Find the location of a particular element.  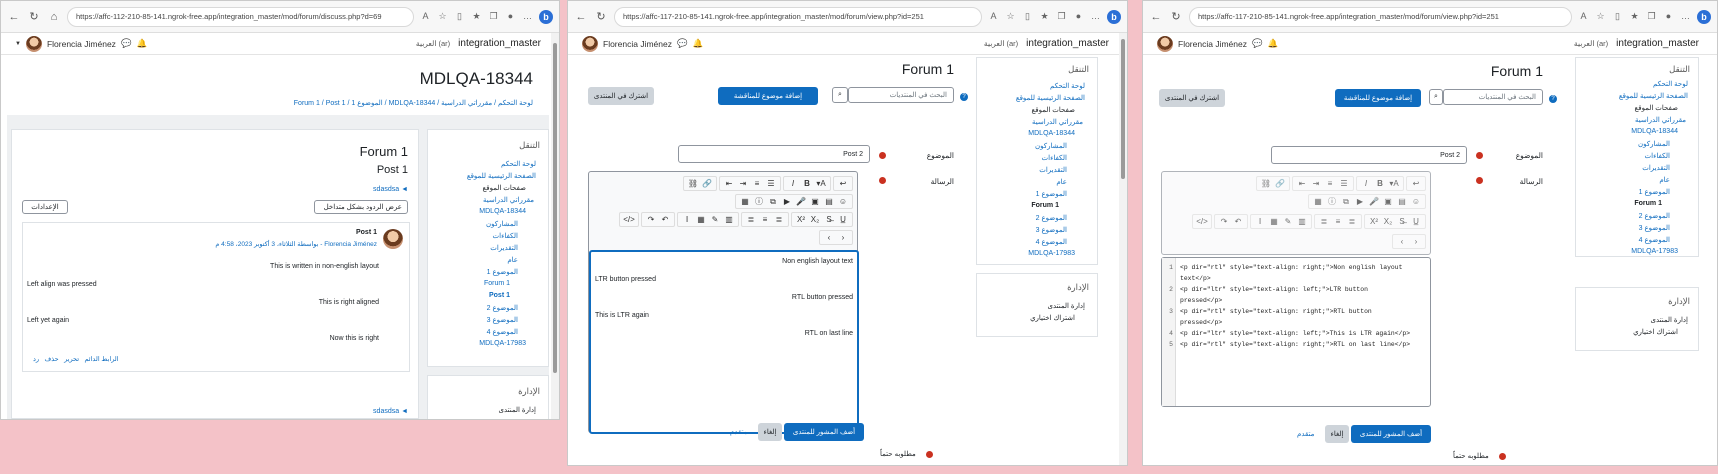

settings-menu: الإعدادات is located at coordinates (45, 207).